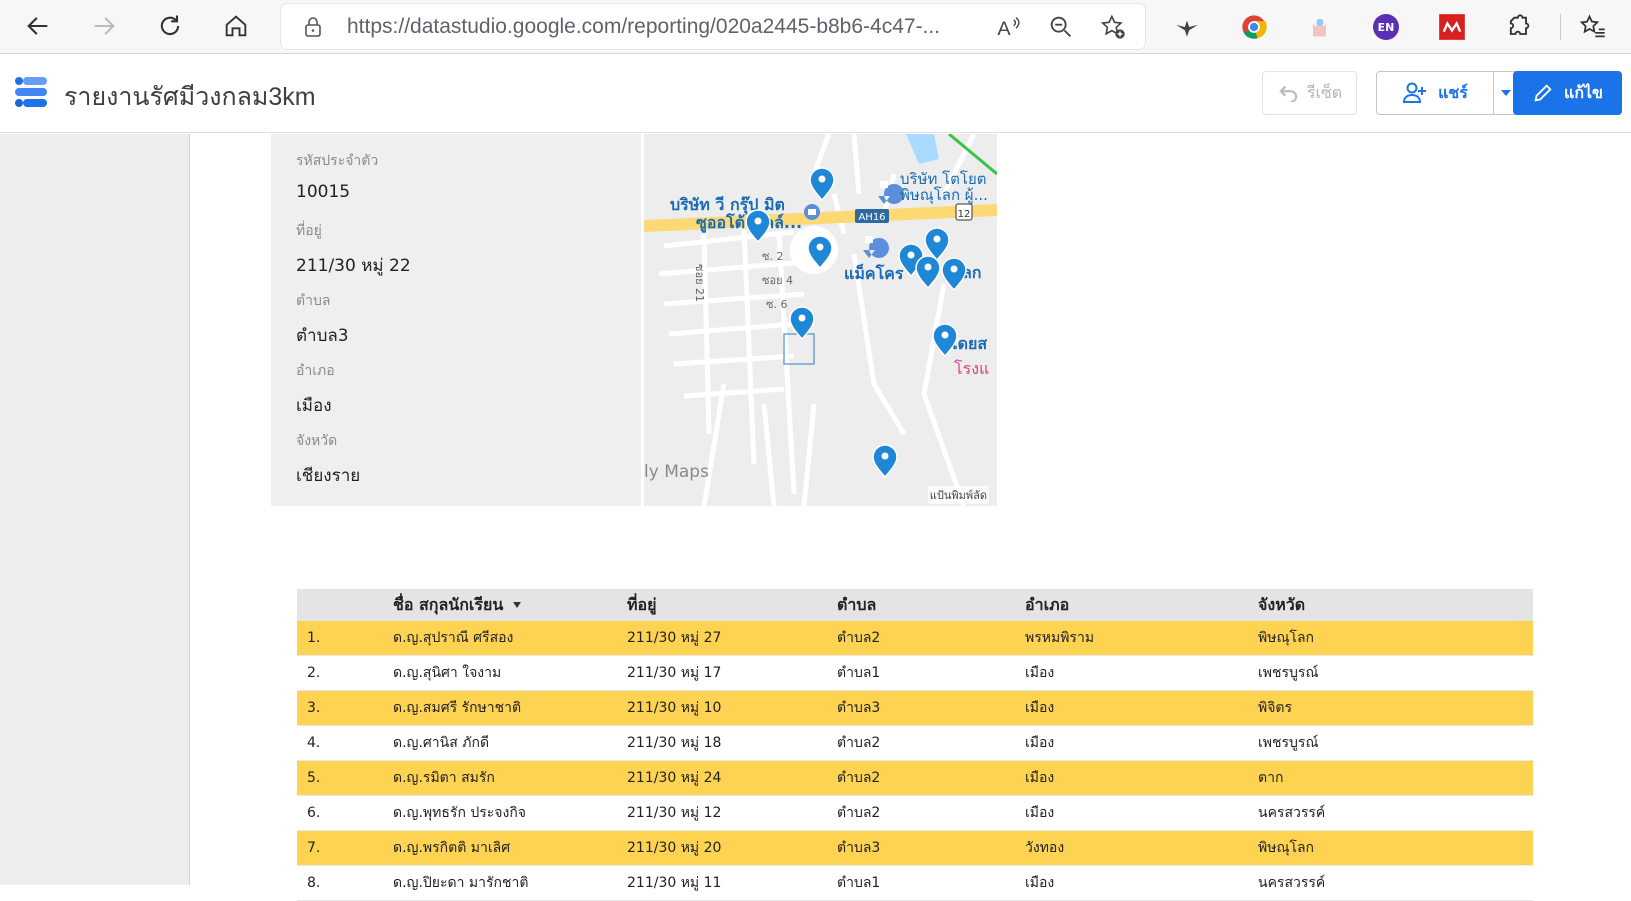 This screenshot has height=901, width=1631. I want to click on app-header: รายงานรัศมีวงกลม3km รีเซ็ต แชร์ แก้ไข, so click(815, 94).